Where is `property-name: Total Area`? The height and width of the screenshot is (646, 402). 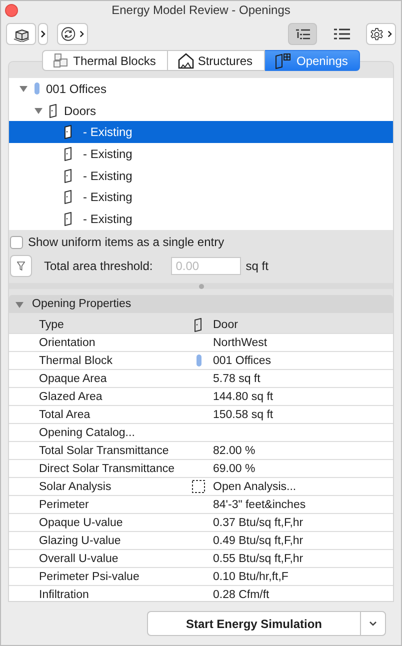 property-name: Total Area is located at coordinates (65, 414).